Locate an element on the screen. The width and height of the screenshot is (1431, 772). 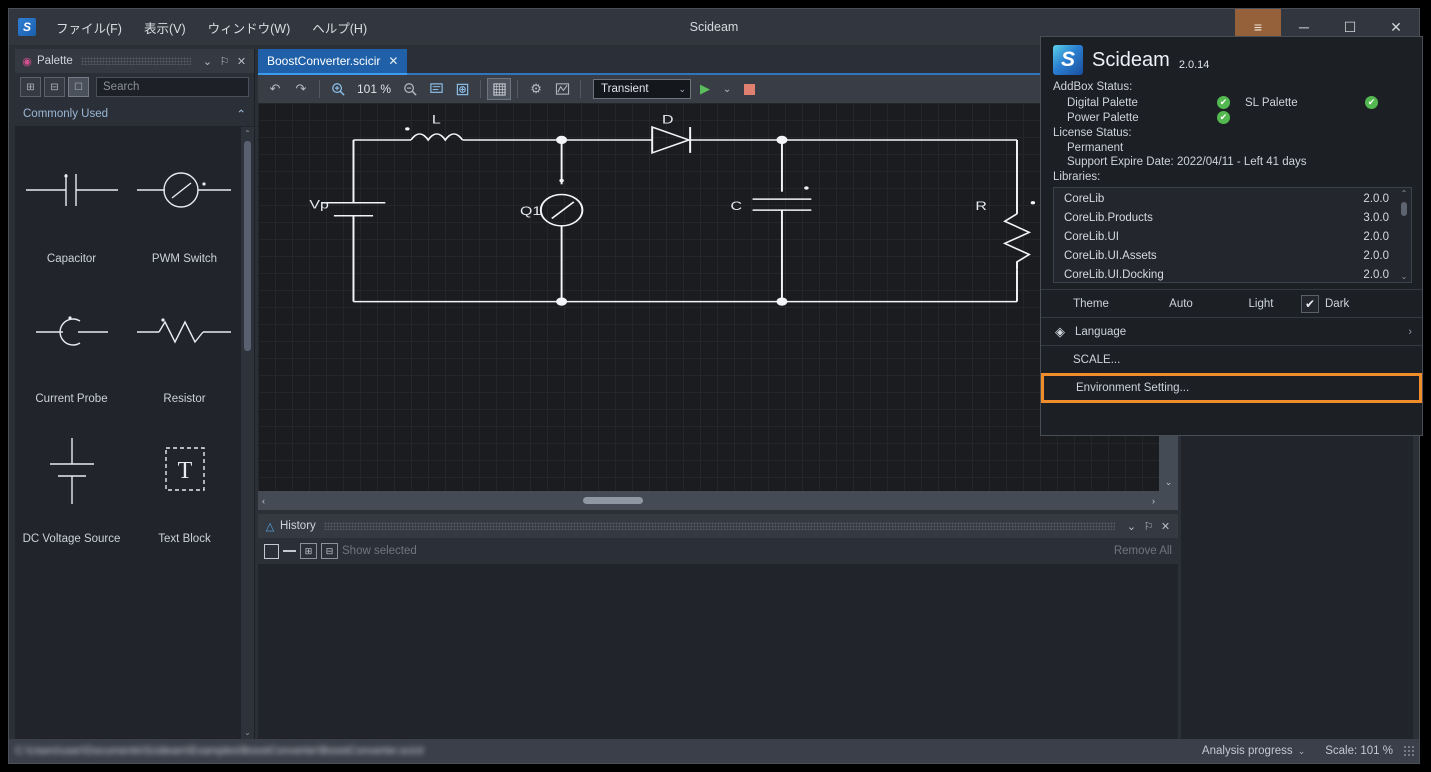
libraries-scrollbar: ⌃ ⌄ is located at coordinates (1404, 235).